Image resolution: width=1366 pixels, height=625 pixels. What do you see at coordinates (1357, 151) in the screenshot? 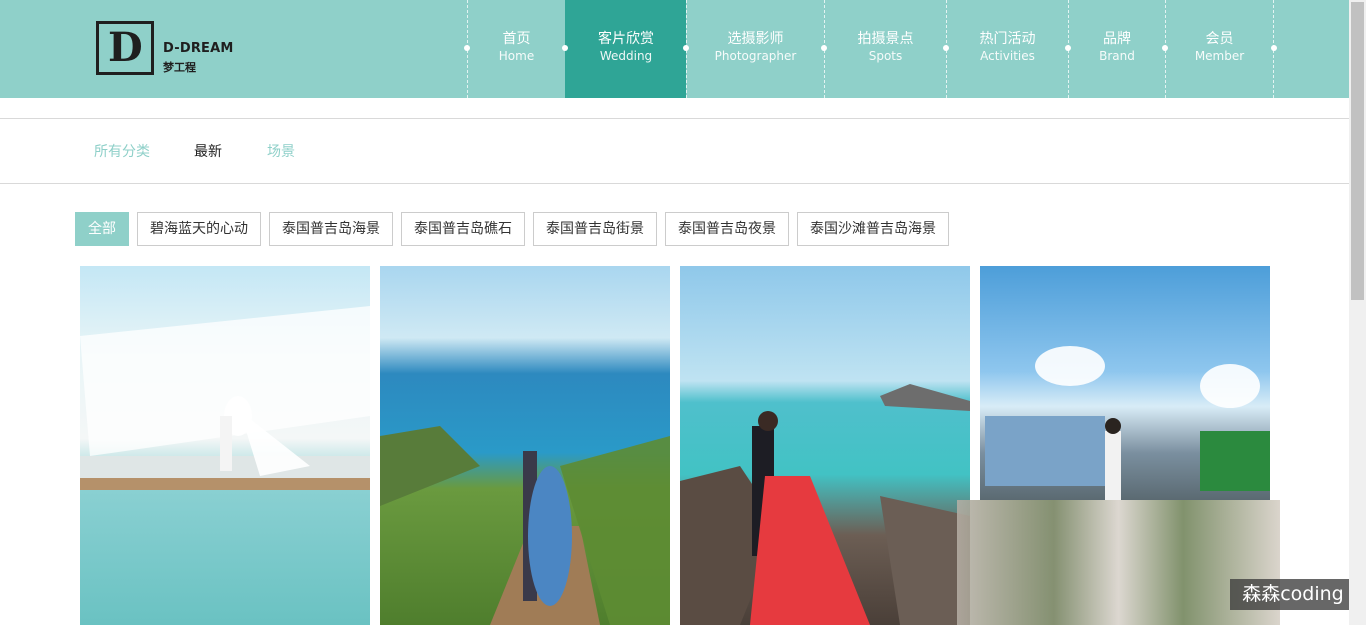
I see `scrollbar-thumb` at bounding box center [1357, 151].